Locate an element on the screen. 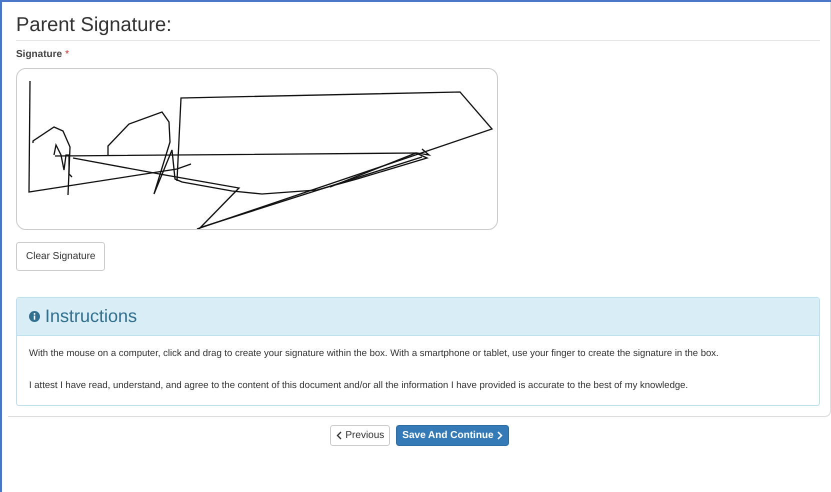  clear-signature-button: Clear Signature is located at coordinates (61, 256).